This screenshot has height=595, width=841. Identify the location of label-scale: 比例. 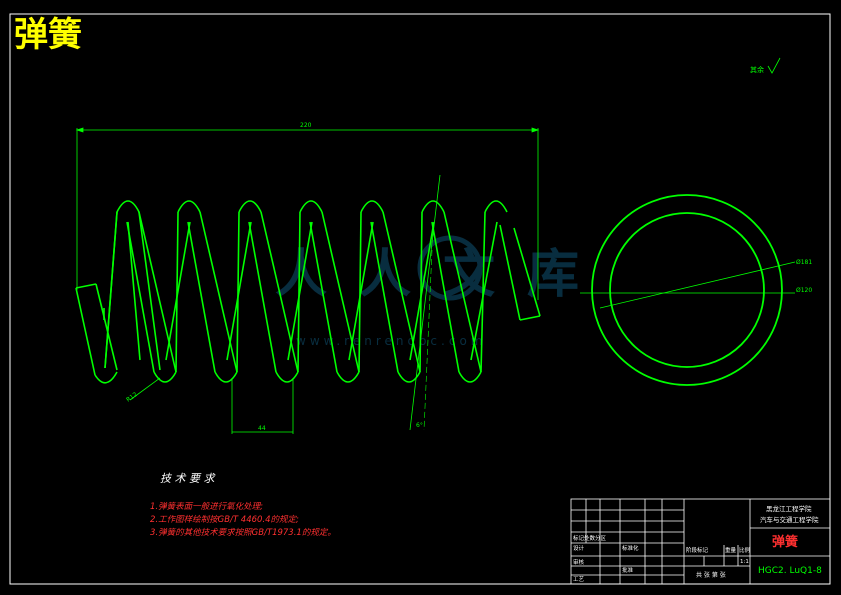
(745, 550).